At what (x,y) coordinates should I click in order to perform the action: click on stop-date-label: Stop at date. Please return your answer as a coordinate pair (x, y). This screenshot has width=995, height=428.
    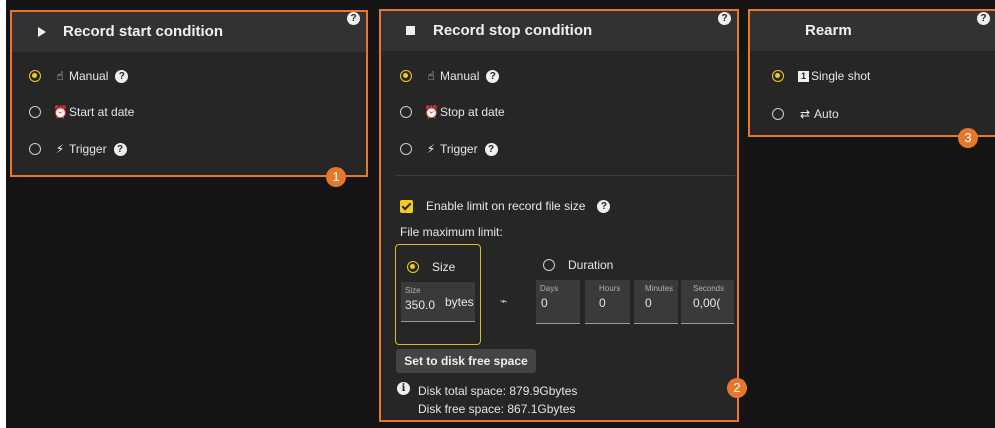
    Looking at the image, I should click on (472, 112).